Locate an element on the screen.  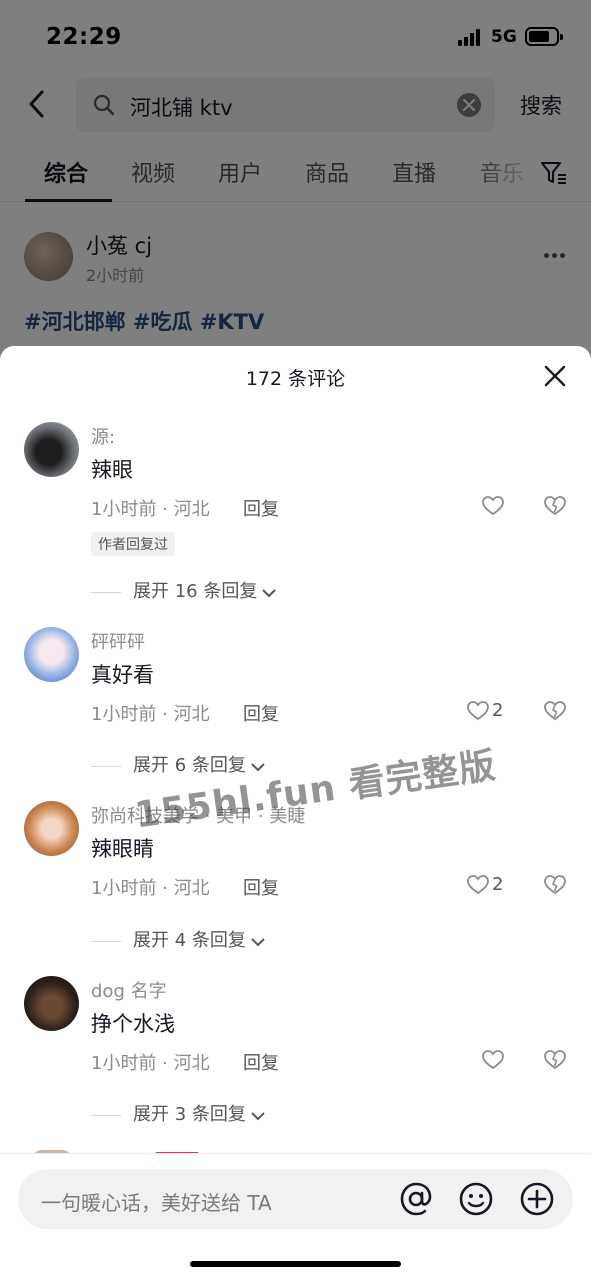
author-replied-badge: 作者回复过 is located at coordinates (133, 544).